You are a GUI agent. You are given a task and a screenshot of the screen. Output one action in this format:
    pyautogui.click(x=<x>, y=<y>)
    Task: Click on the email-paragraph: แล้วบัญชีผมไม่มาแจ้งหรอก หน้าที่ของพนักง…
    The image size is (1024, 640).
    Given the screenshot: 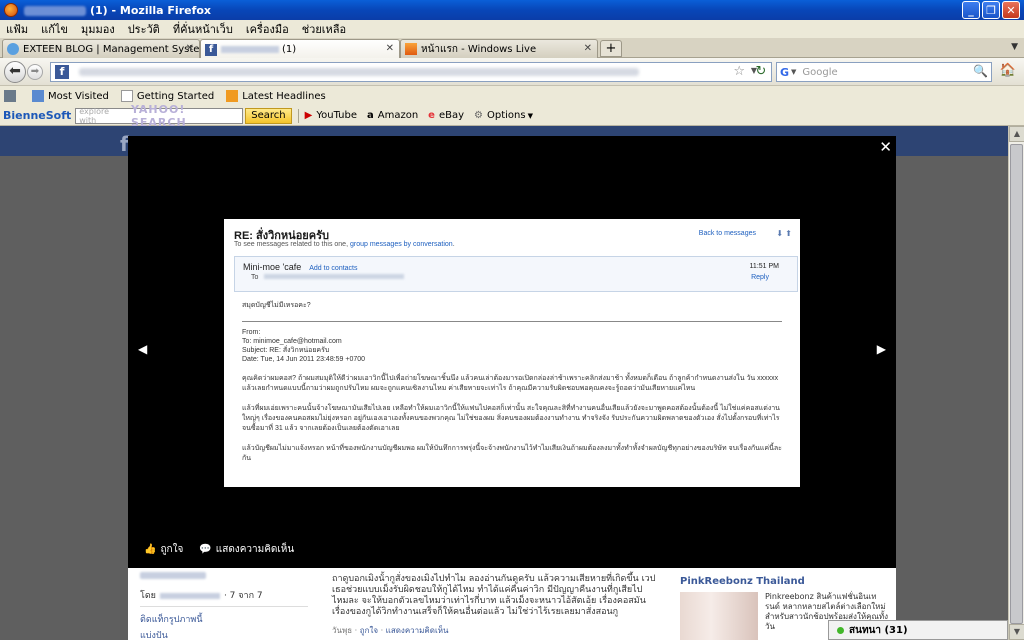 What is the action you would take?
    pyautogui.click(x=512, y=453)
    